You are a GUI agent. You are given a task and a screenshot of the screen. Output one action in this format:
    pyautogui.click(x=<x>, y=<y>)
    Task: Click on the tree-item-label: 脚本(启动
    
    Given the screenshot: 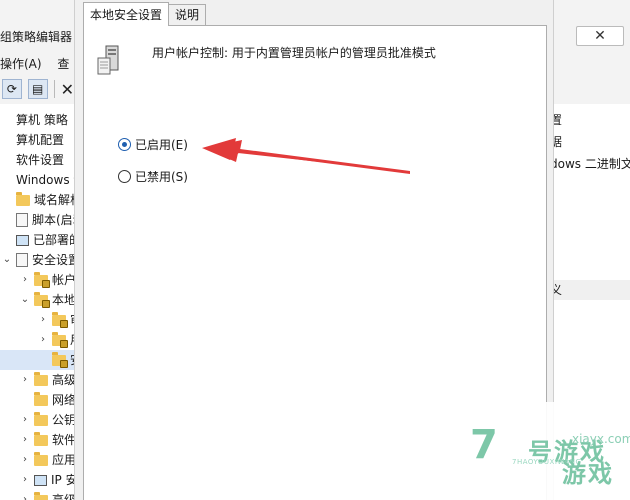 What is the action you would take?
    pyautogui.click(x=53, y=220)
    